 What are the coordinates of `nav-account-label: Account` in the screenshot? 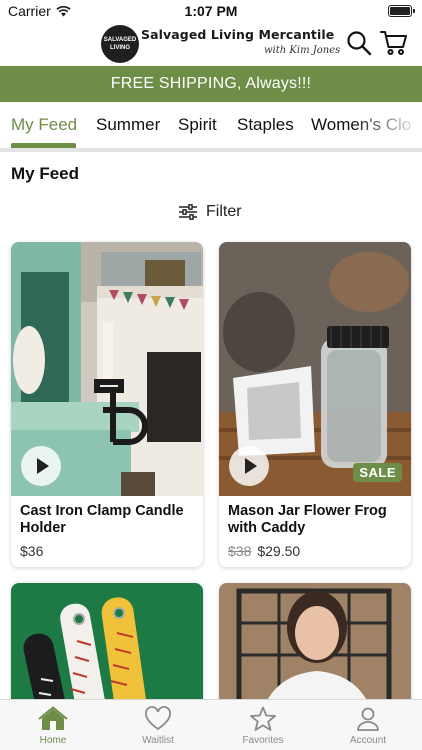 It's located at (368, 740).